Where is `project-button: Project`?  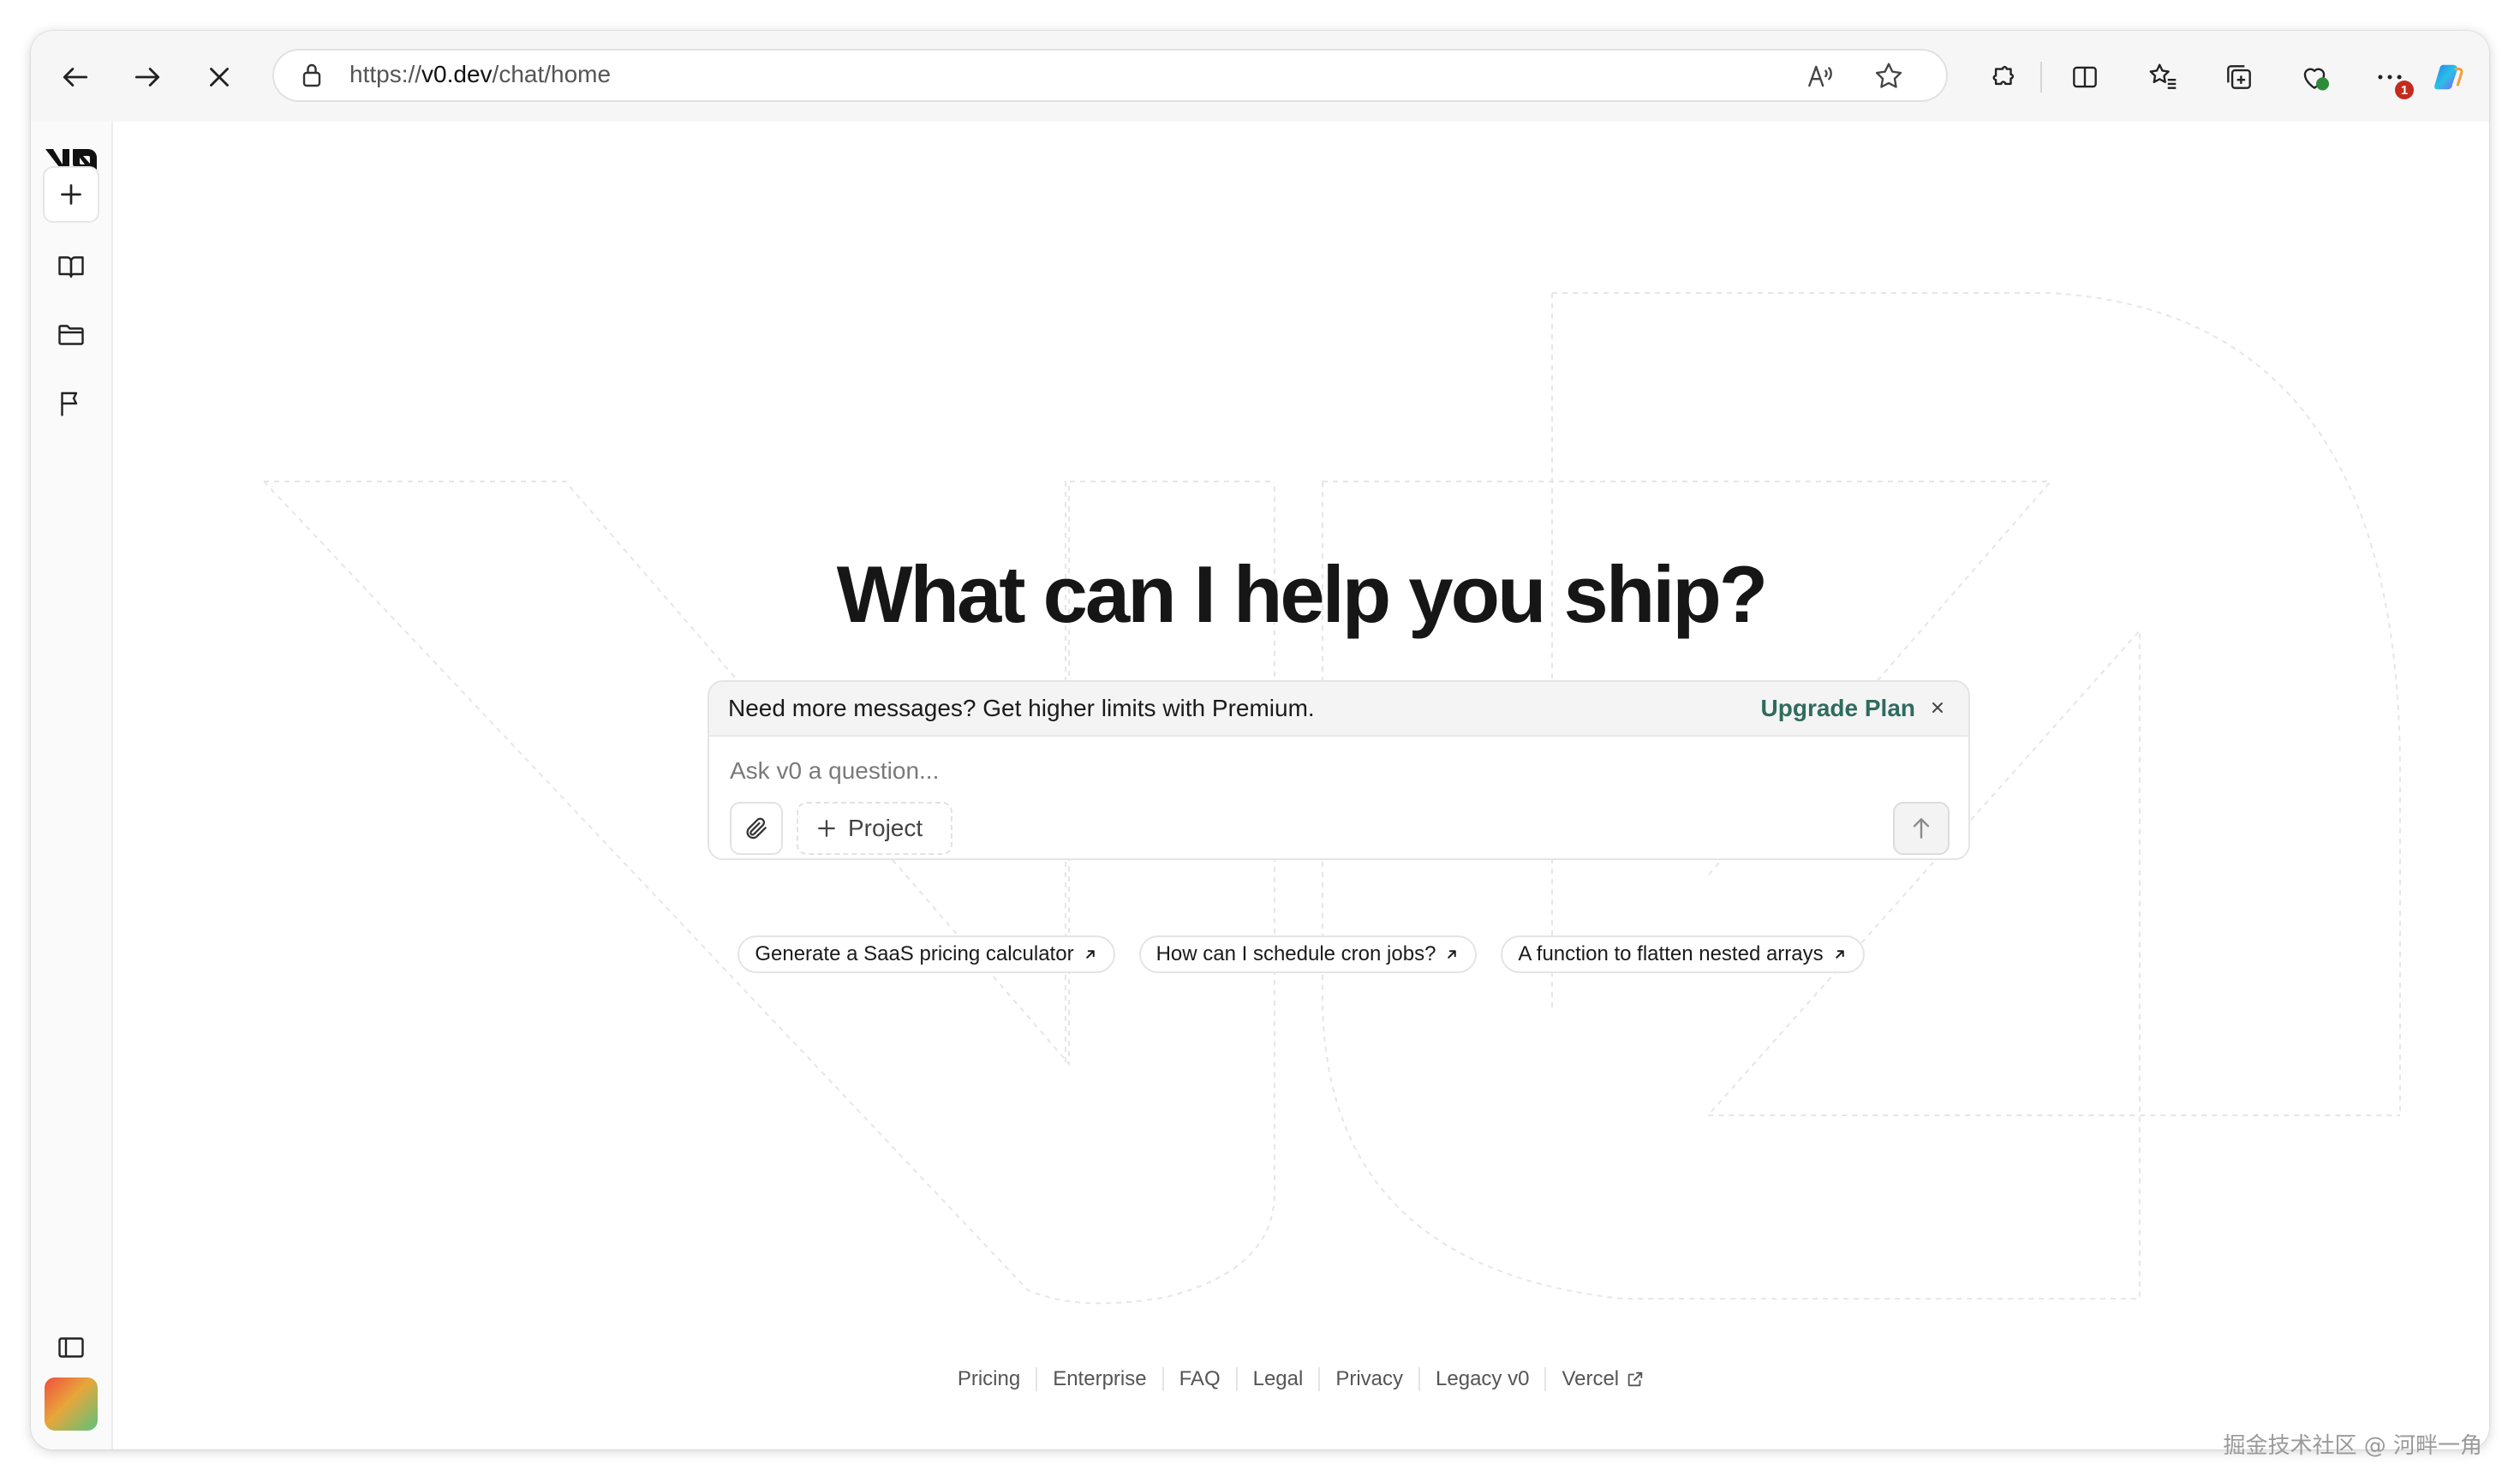
project-button: Project is located at coordinates (874, 828).